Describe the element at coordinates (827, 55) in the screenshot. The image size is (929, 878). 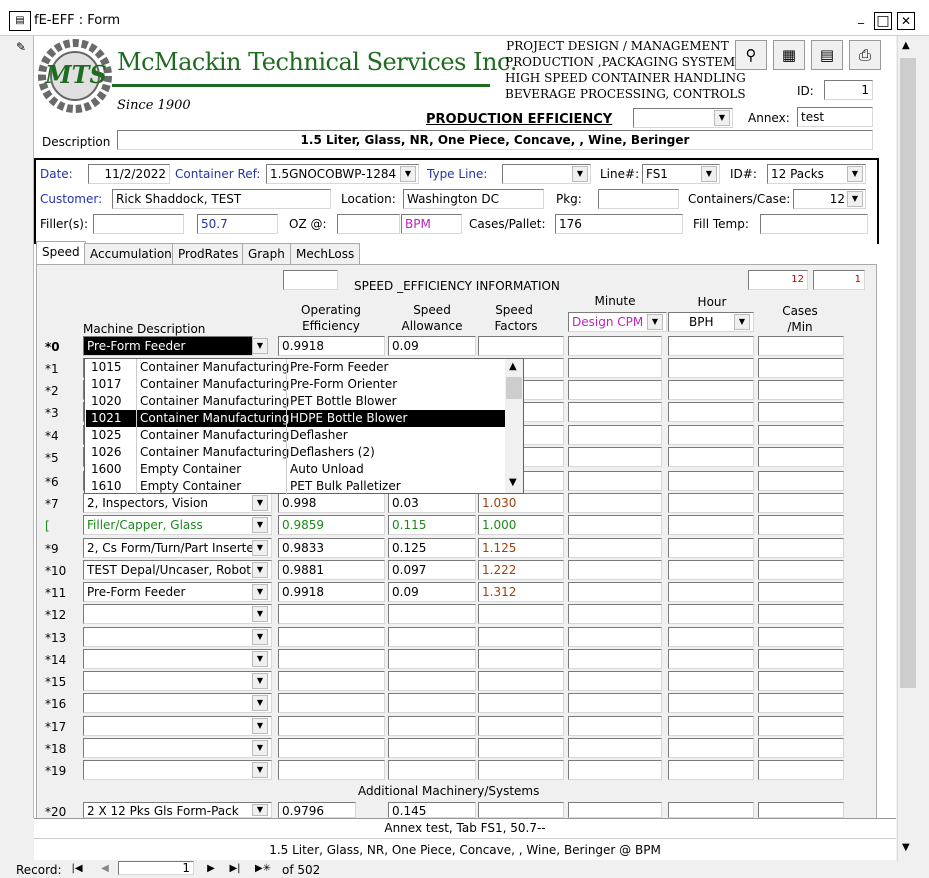
I see `report-icon: ▤` at that location.